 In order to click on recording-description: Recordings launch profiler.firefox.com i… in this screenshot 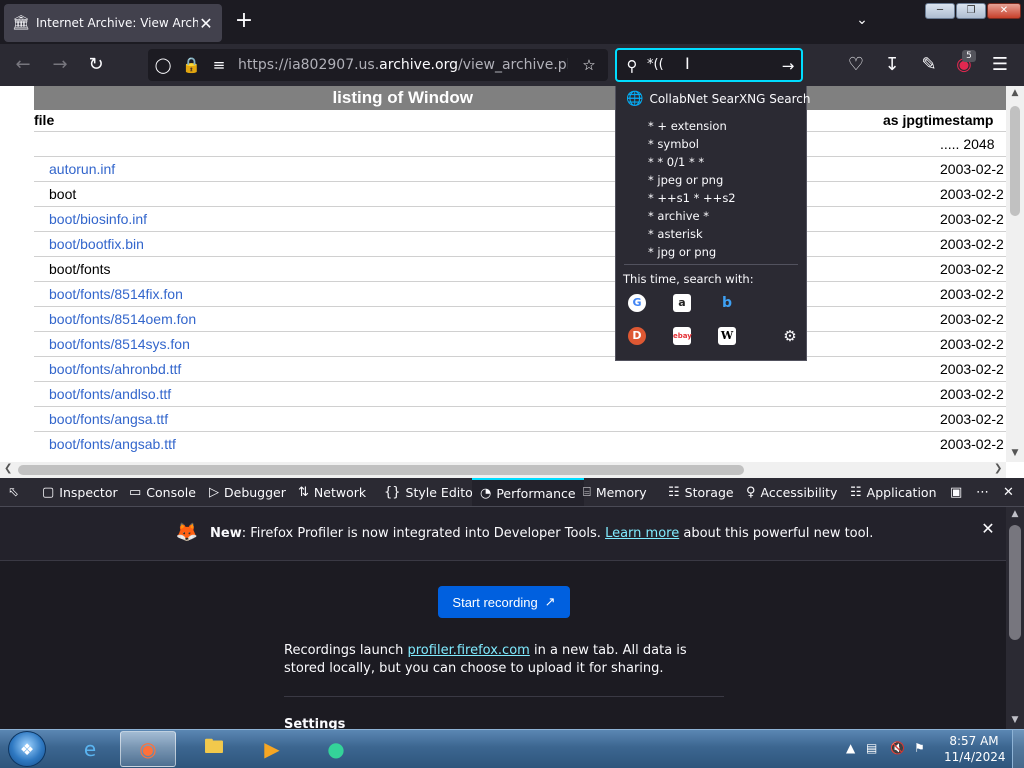, I will do `click(485, 659)`.